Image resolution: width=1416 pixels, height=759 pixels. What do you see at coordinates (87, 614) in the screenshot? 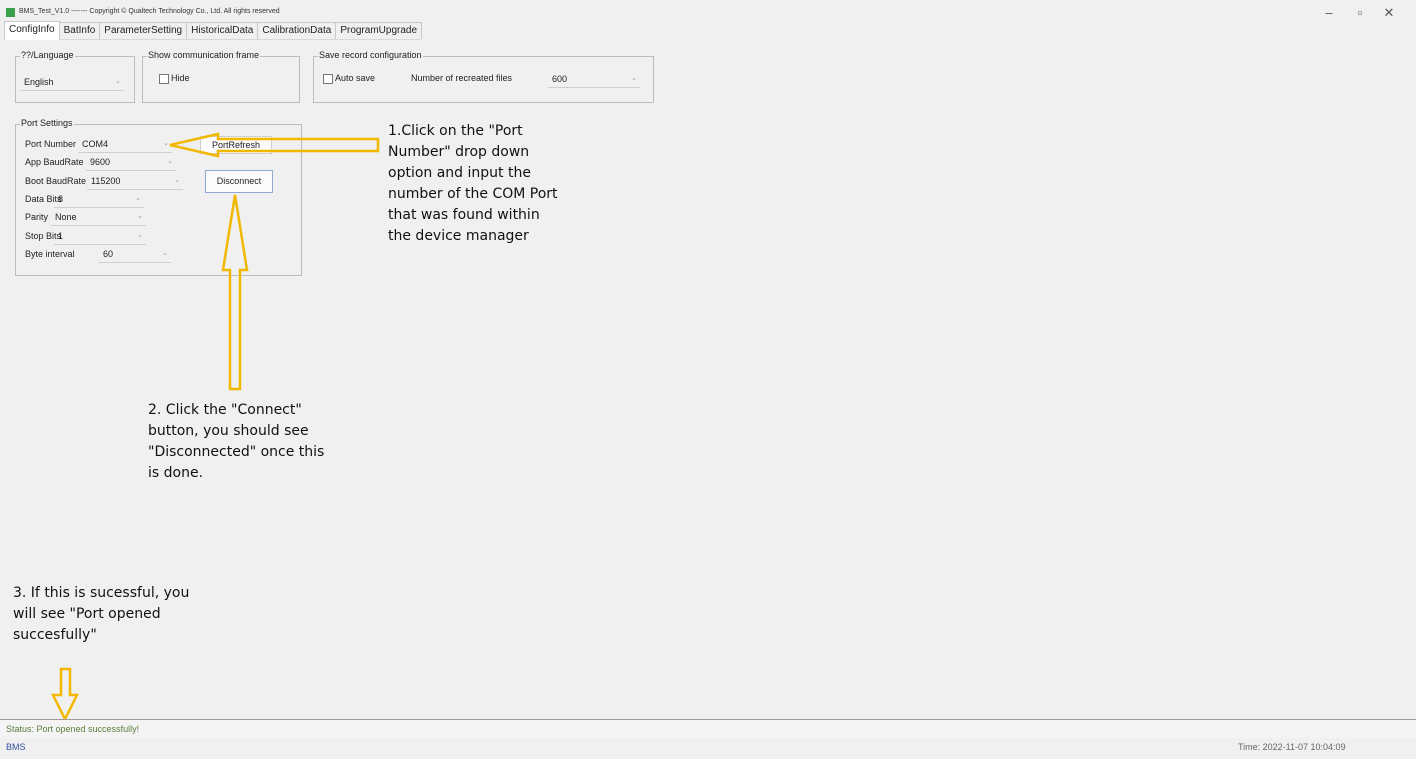
I see `step3-line: will see "Port opened` at bounding box center [87, 614].